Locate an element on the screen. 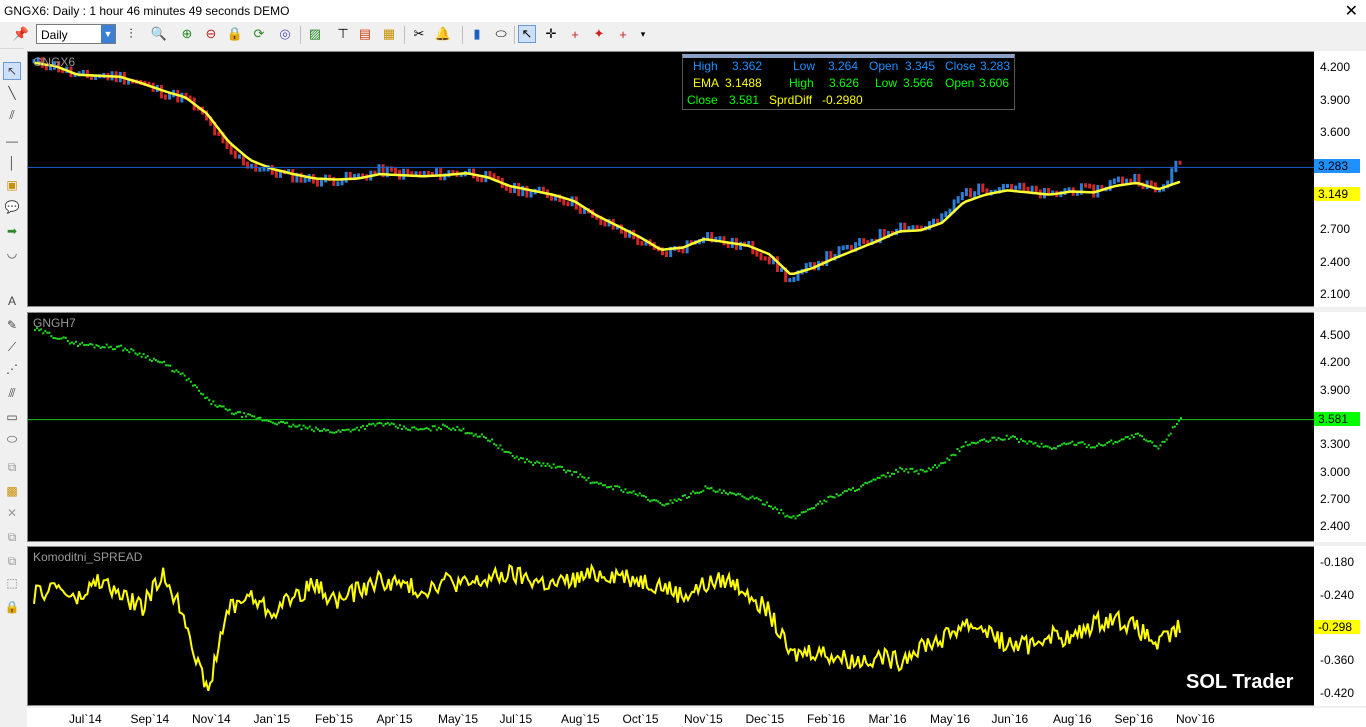 The width and height of the screenshot is (1366, 727). pin-icon: 📌 is located at coordinates (21, 34).